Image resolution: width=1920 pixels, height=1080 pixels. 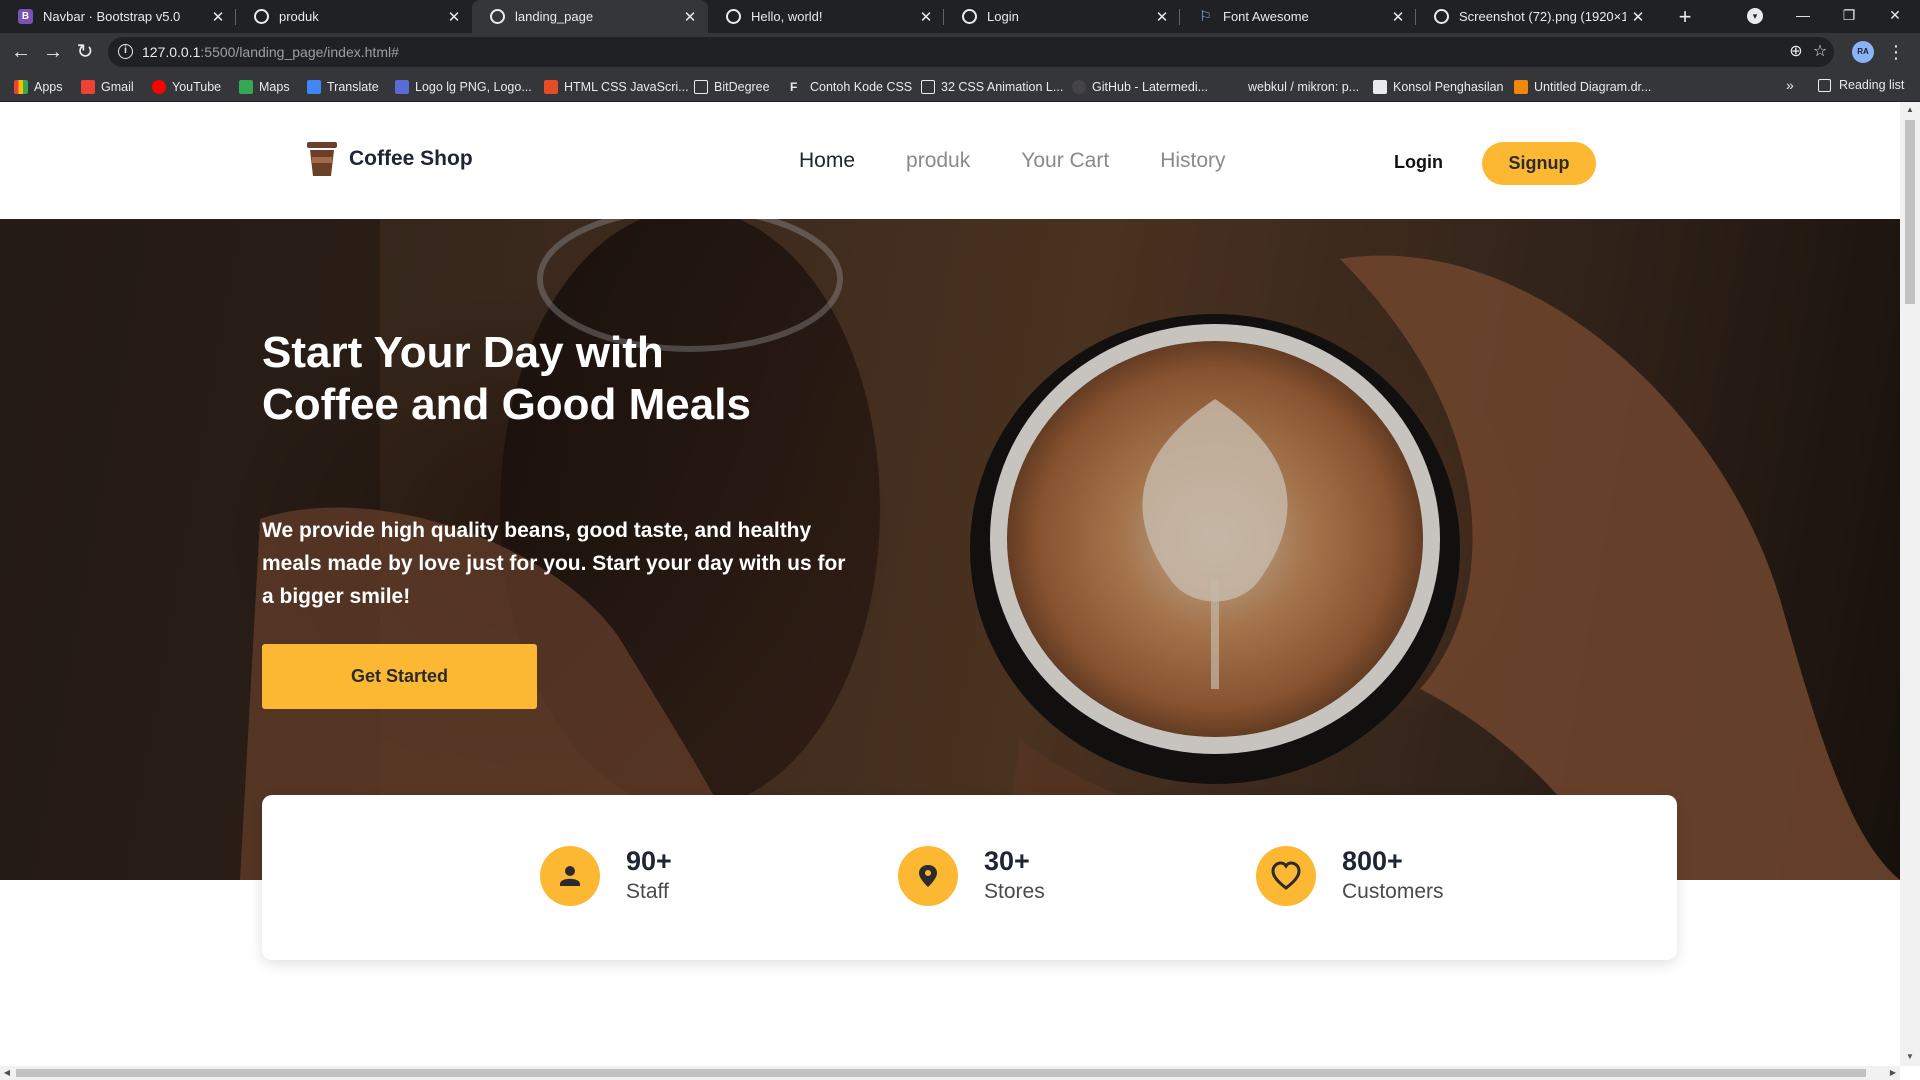 I want to click on nav-your-cart: Your Cart, so click(x=1065, y=161).